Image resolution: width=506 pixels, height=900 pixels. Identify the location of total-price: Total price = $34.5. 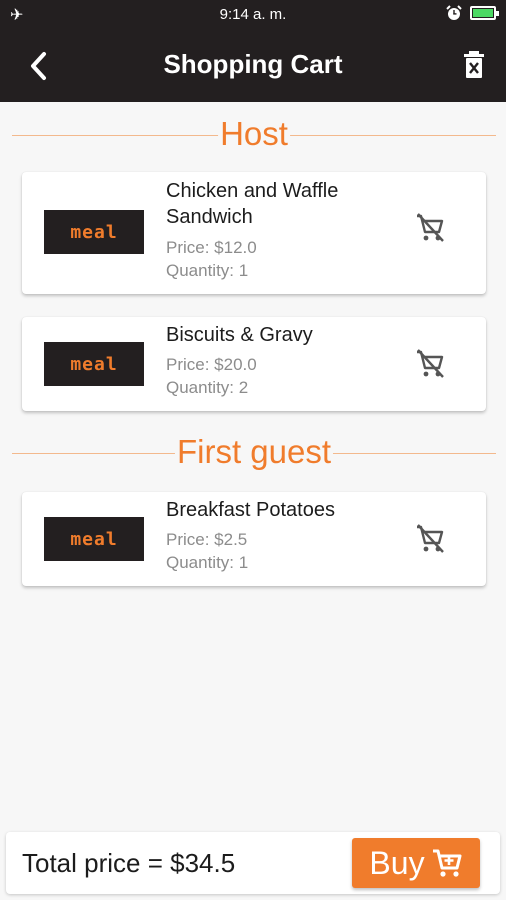
(129, 863).